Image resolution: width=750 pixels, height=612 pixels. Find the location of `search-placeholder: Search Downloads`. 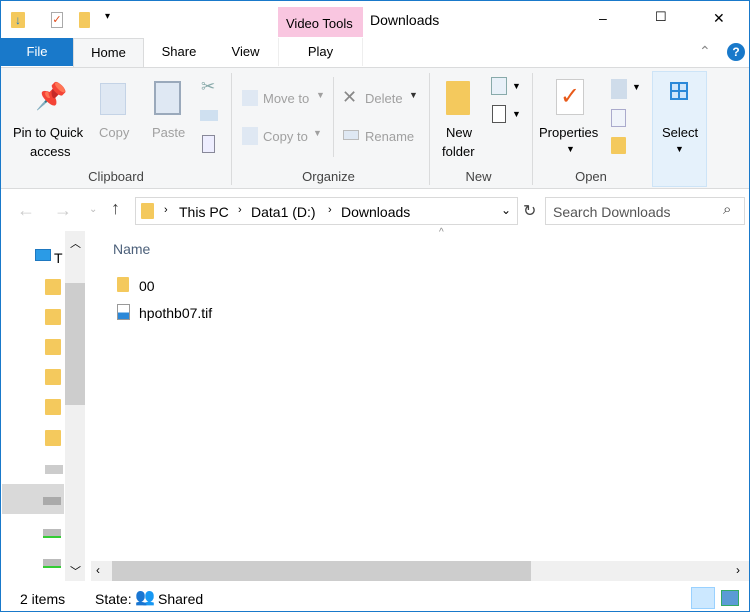

search-placeholder: Search Downloads is located at coordinates (612, 212).